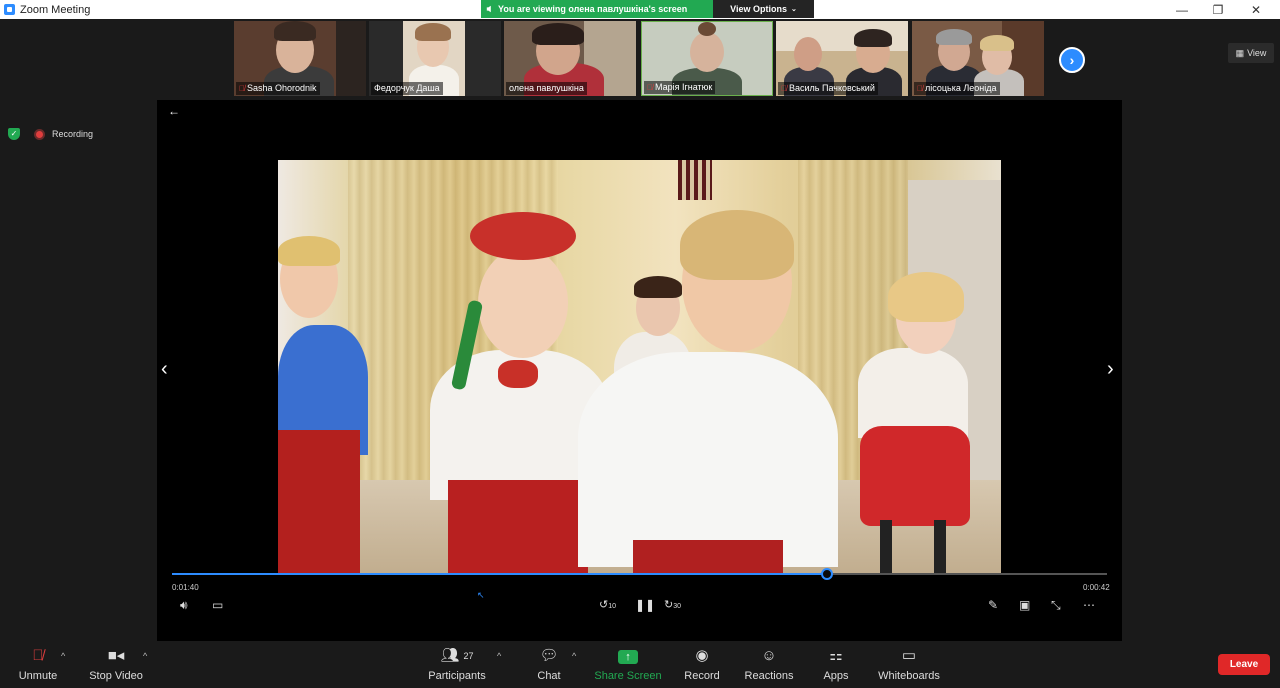 This screenshot has height=688, width=1280. What do you see at coordinates (184, 605) in the screenshot?
I see `volume-icon: 🔊︎` at bounding box center [184, 605].